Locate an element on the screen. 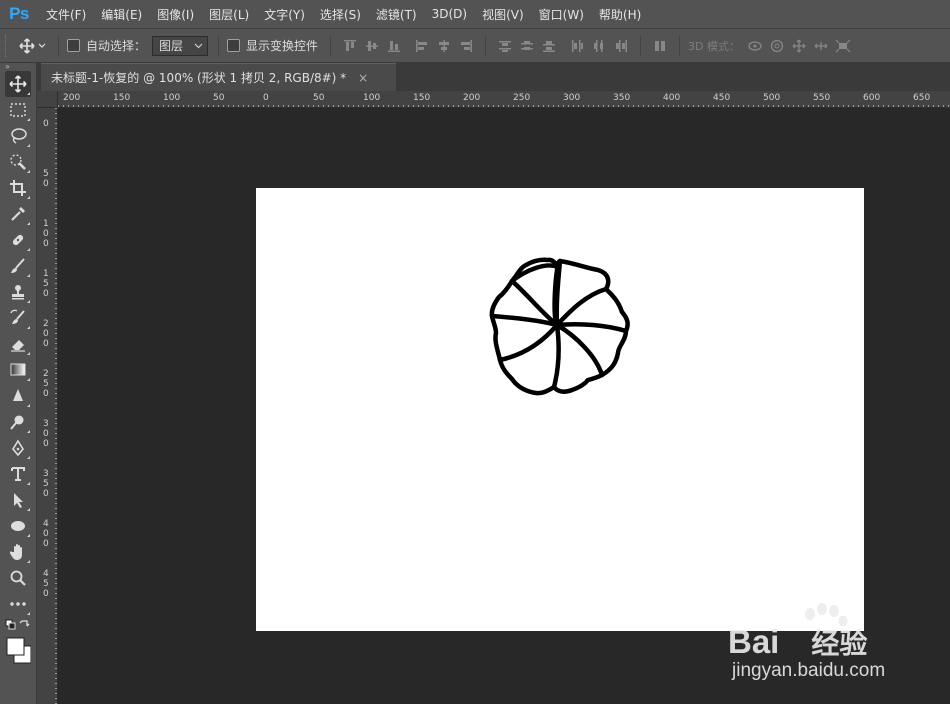  distribute-hcenter-icon is located at coordinates (599, 46).